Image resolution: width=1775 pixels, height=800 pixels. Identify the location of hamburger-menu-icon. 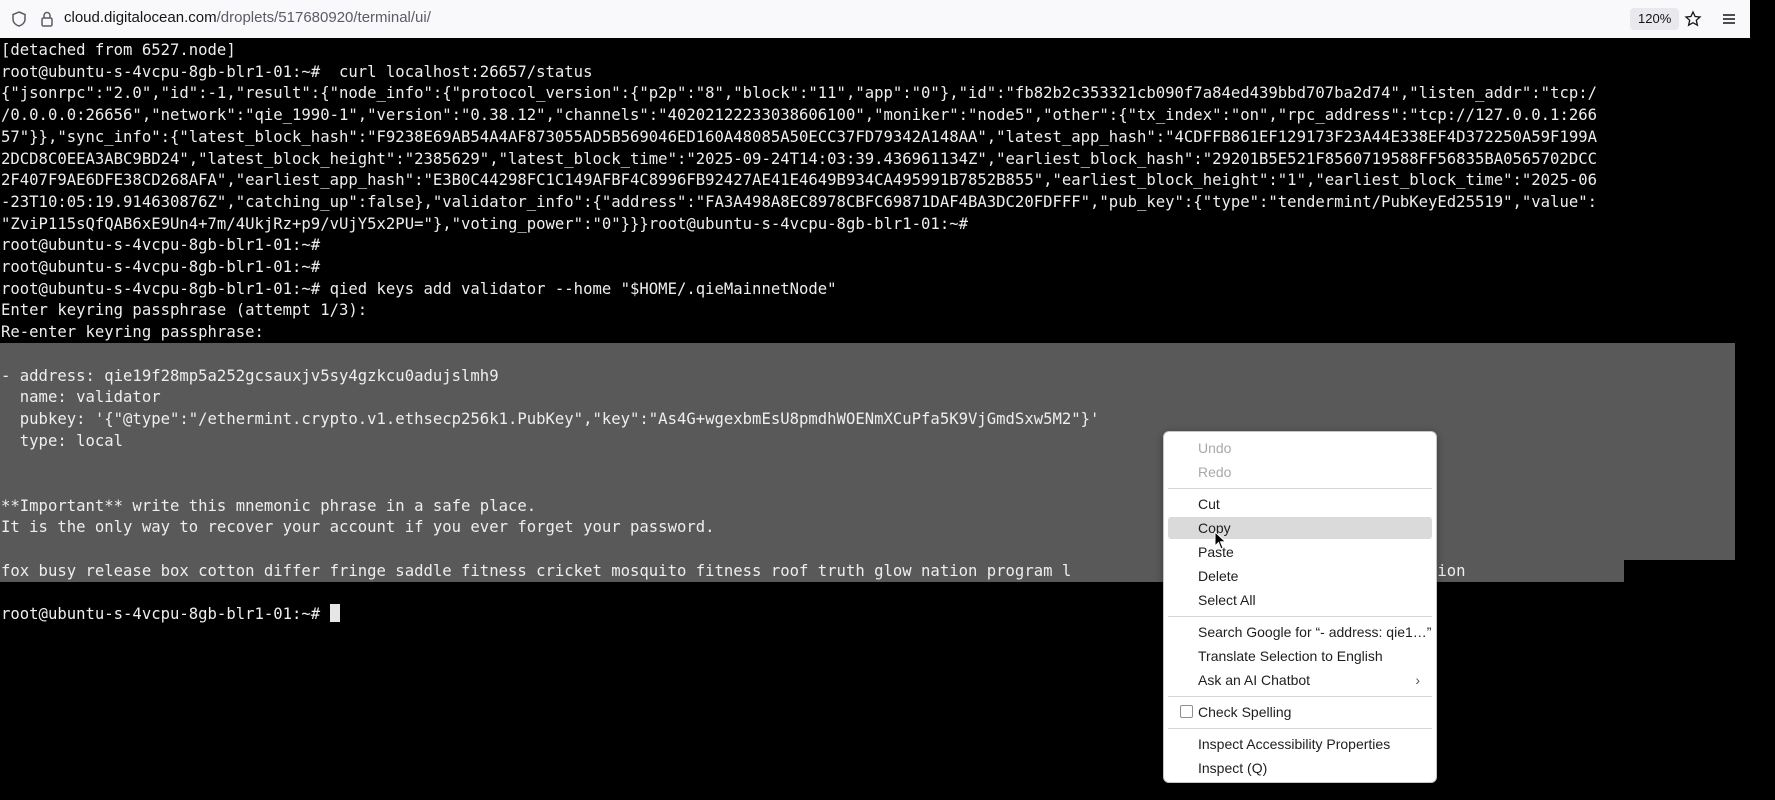
(1729, 19).